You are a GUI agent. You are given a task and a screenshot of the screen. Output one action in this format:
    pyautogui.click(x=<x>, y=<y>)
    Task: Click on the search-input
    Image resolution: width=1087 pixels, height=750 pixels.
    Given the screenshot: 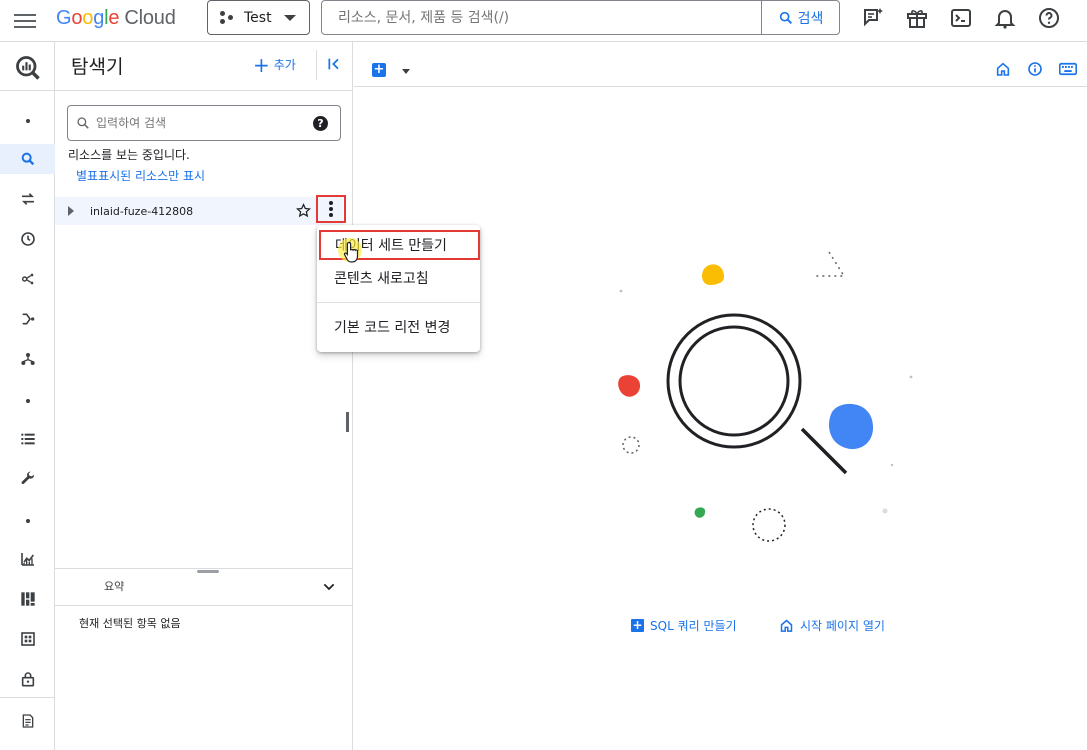 What is the action you would take?
    pyautogui.click(x=541, y=17)
    